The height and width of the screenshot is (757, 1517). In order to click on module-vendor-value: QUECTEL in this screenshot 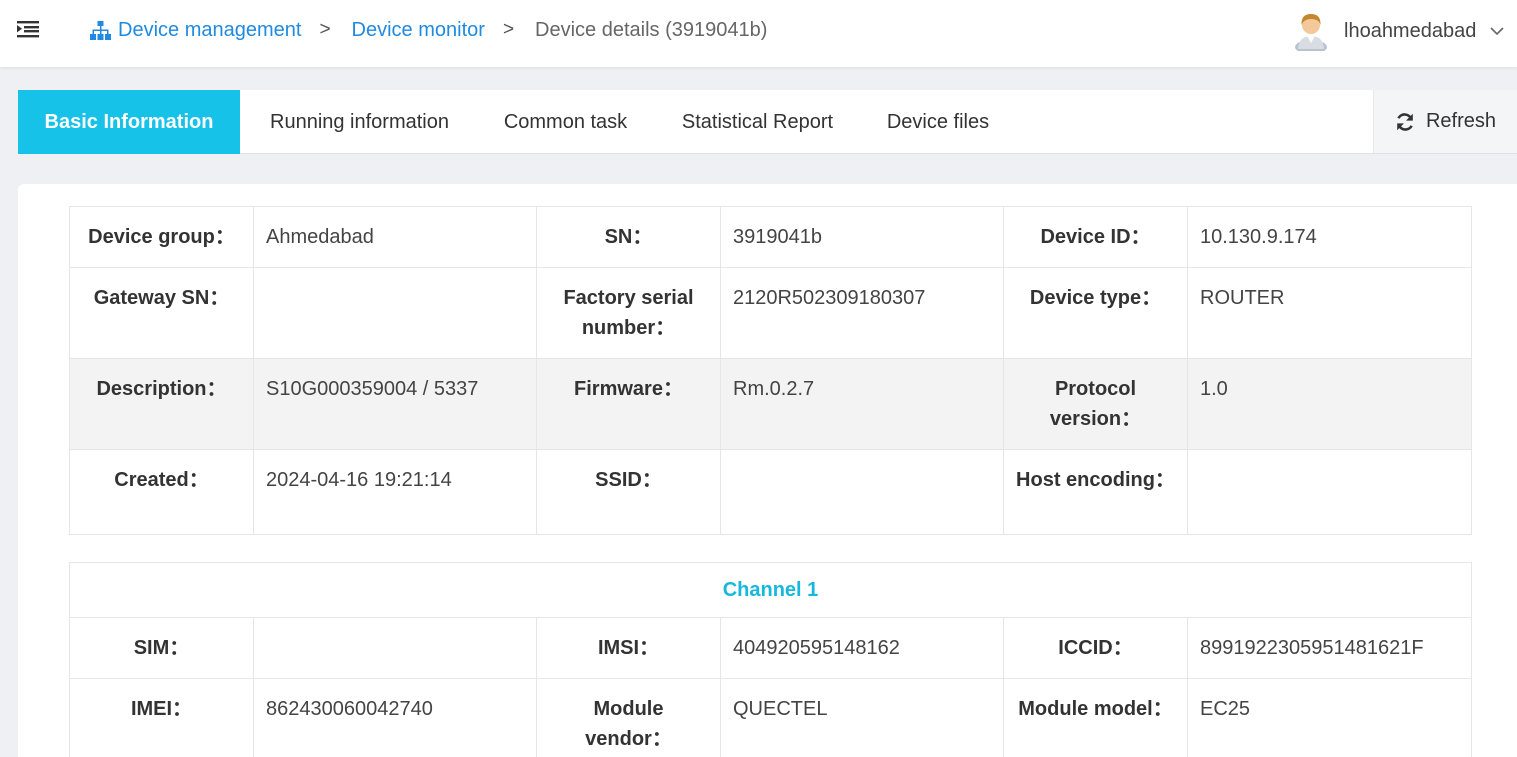, I will do `click(862, 717)`.